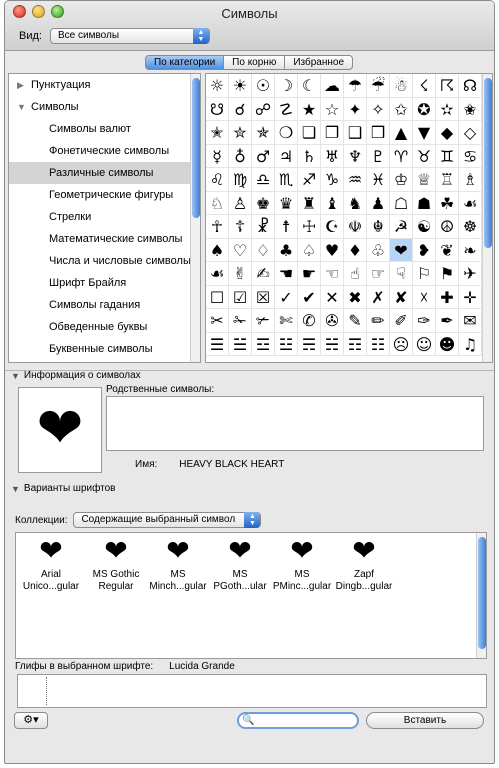 The width and height of the screenshot is (499, 768). Describe the element at coordinates (184, 62) in the screenshot. I see `tab-by-category: По категории` at that location.